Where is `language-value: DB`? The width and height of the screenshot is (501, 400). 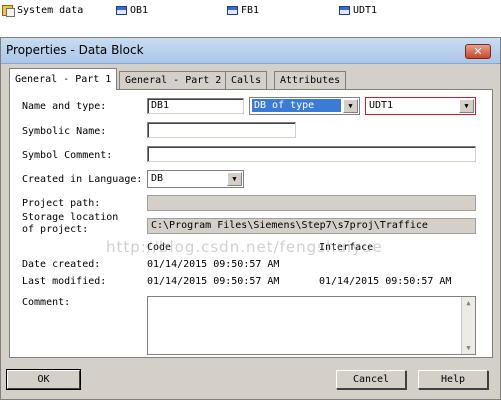
language-value: DB is located at coordinates (157, 178).